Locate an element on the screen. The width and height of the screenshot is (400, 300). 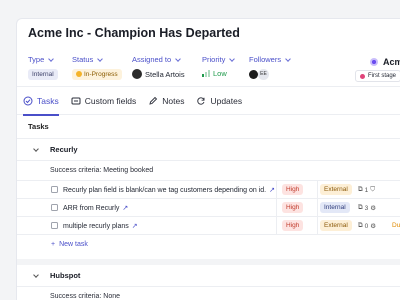
status-badge: In-Progress is located at coordinates (97, 74).